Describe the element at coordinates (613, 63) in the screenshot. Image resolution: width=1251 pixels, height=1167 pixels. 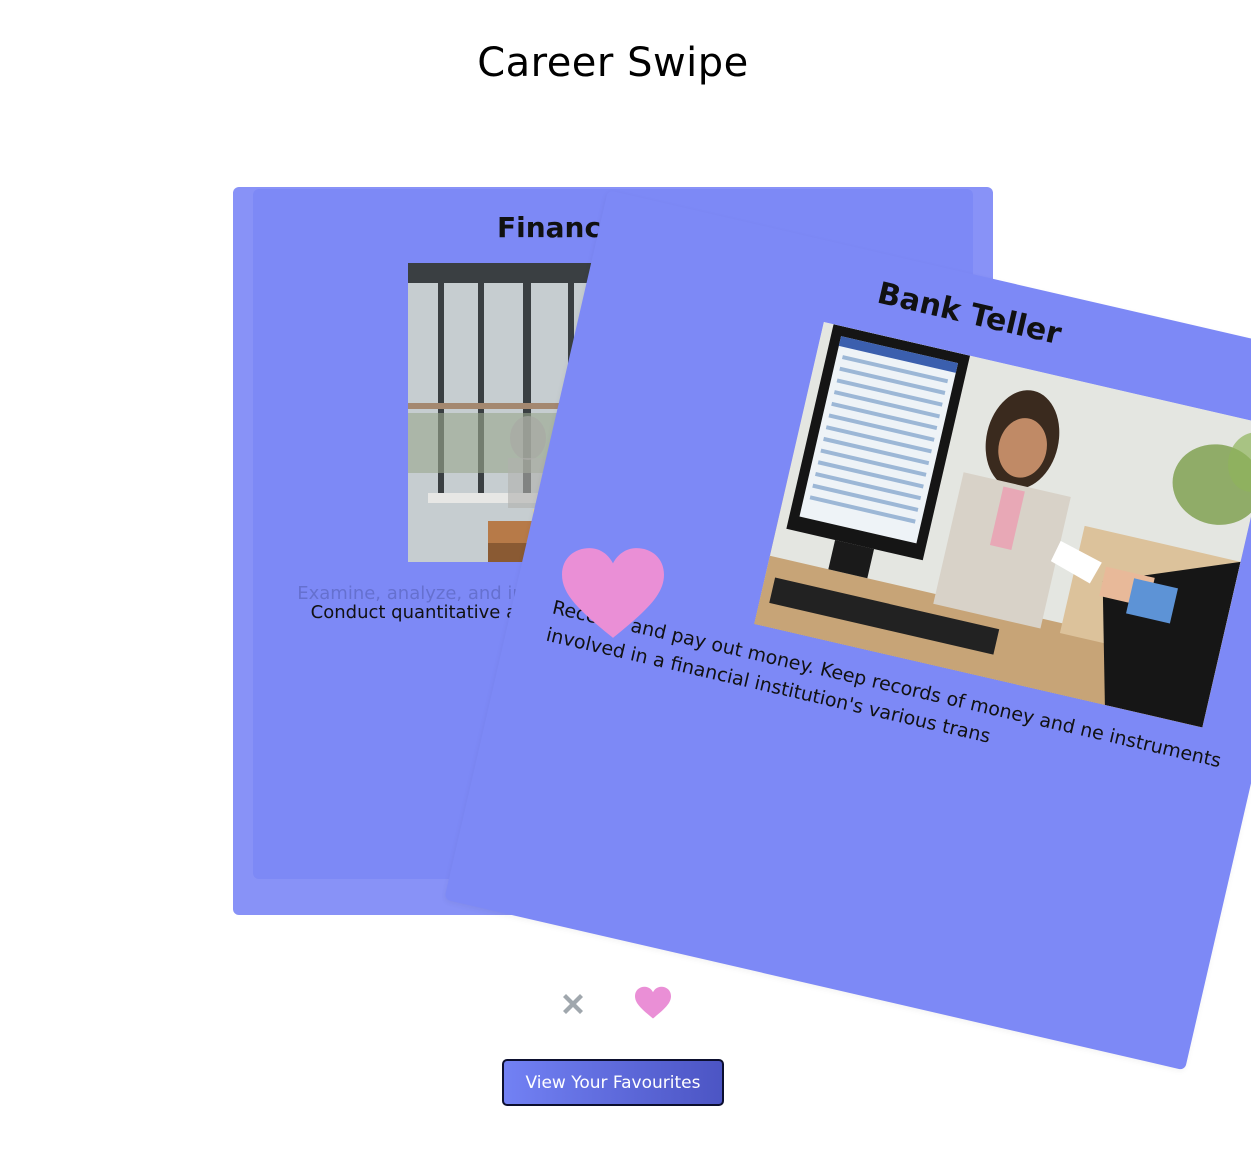
I see `page-title: Career Swipe` at that location.